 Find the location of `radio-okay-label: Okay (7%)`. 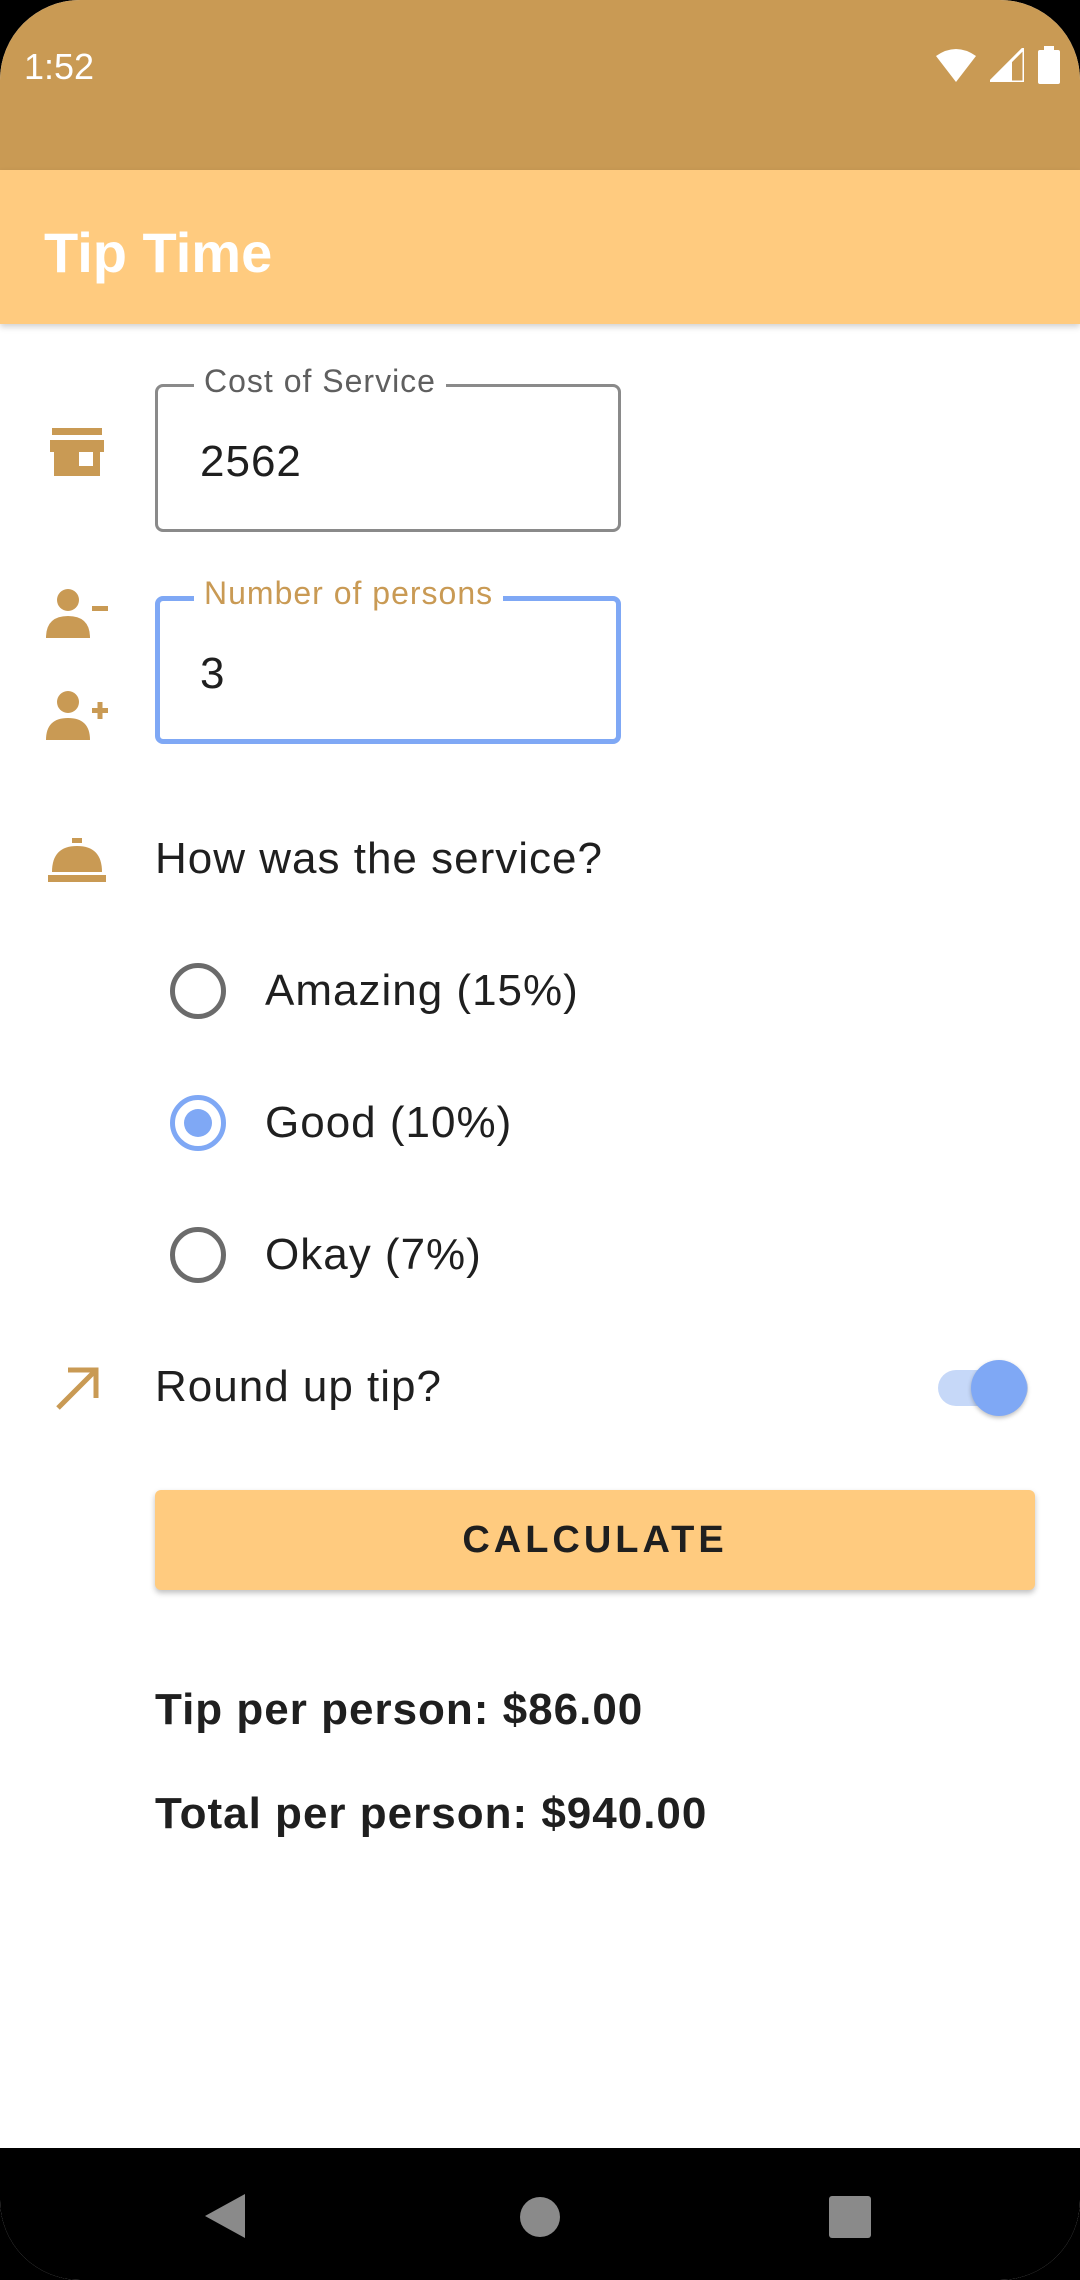

radio-okay-label: Okay (7%) is located at coordinates (373, 1255).